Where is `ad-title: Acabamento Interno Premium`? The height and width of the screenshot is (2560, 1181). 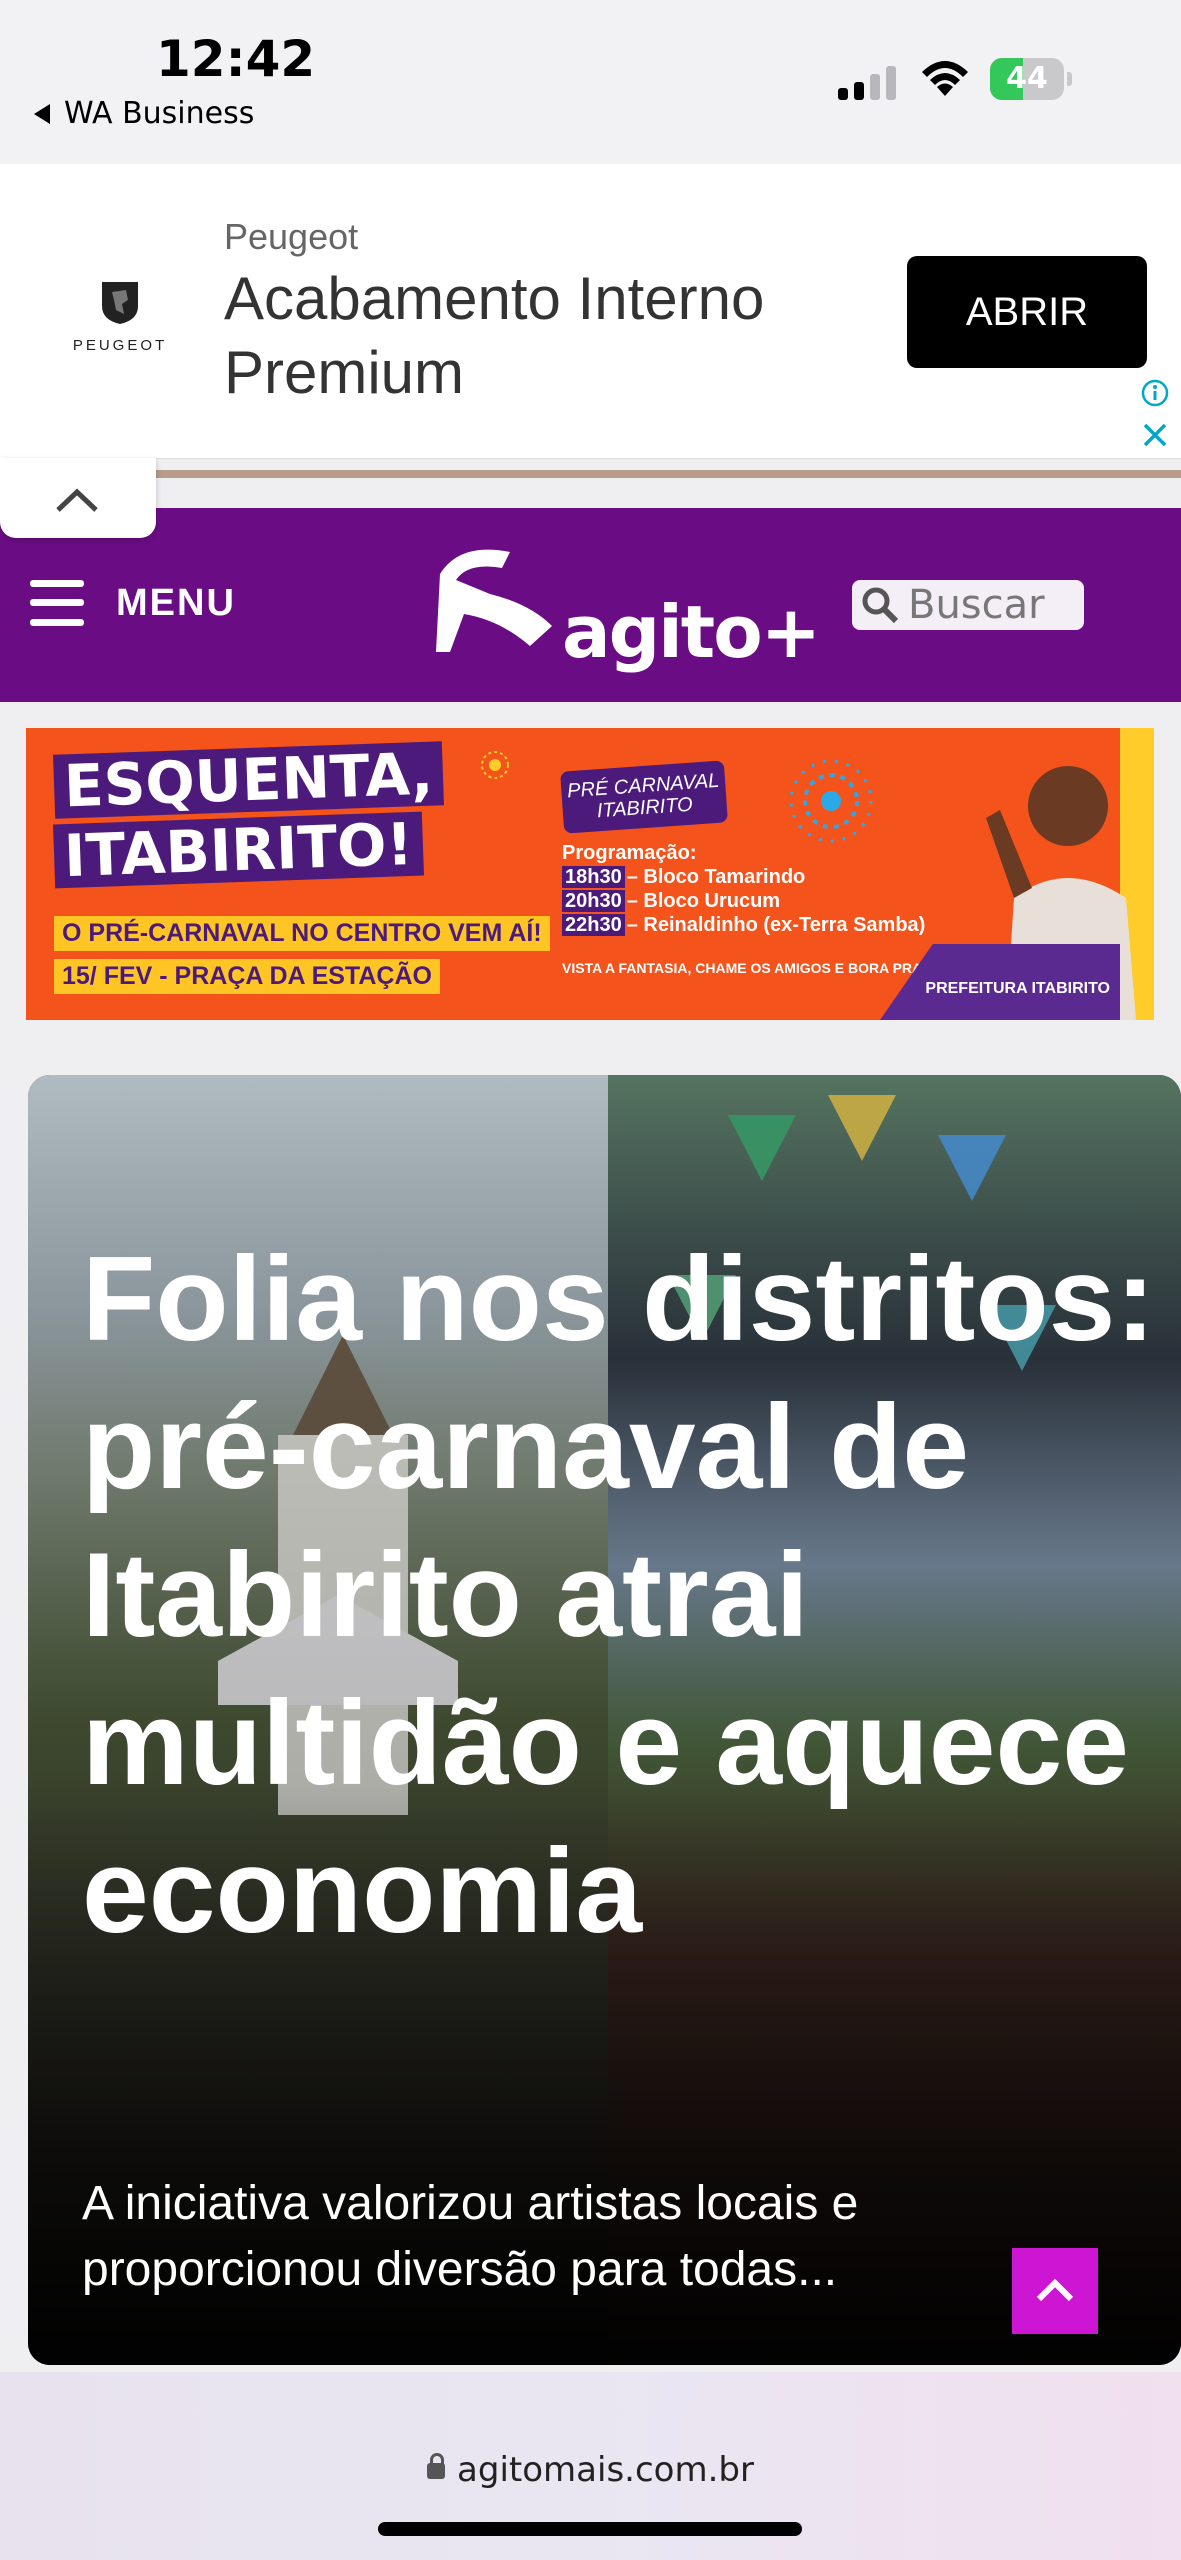
ad-title: Acabamento Interno Premium is located at coordinates (554, 336).